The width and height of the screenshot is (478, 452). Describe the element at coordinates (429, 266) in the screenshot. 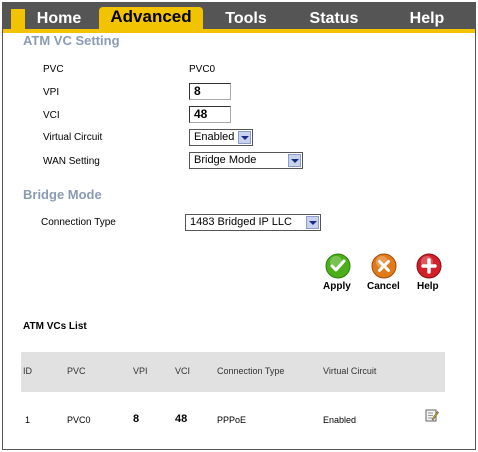

I see `help-plus-icon` at that location.